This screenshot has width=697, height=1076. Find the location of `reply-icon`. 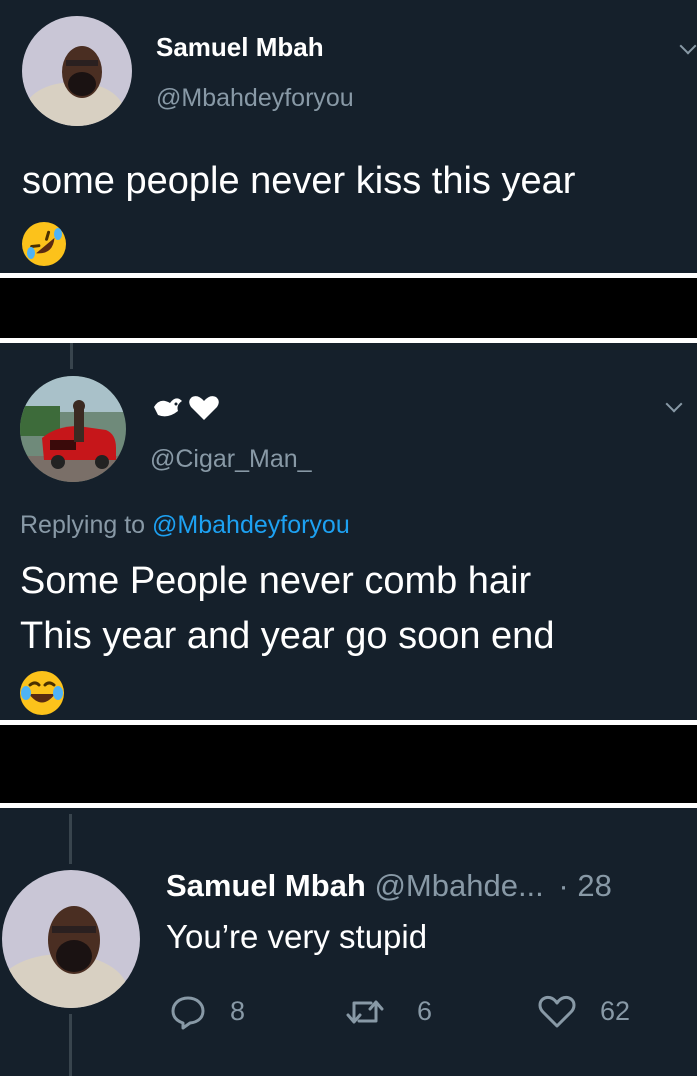

reply-icon is located at coordinates (188, 1013).